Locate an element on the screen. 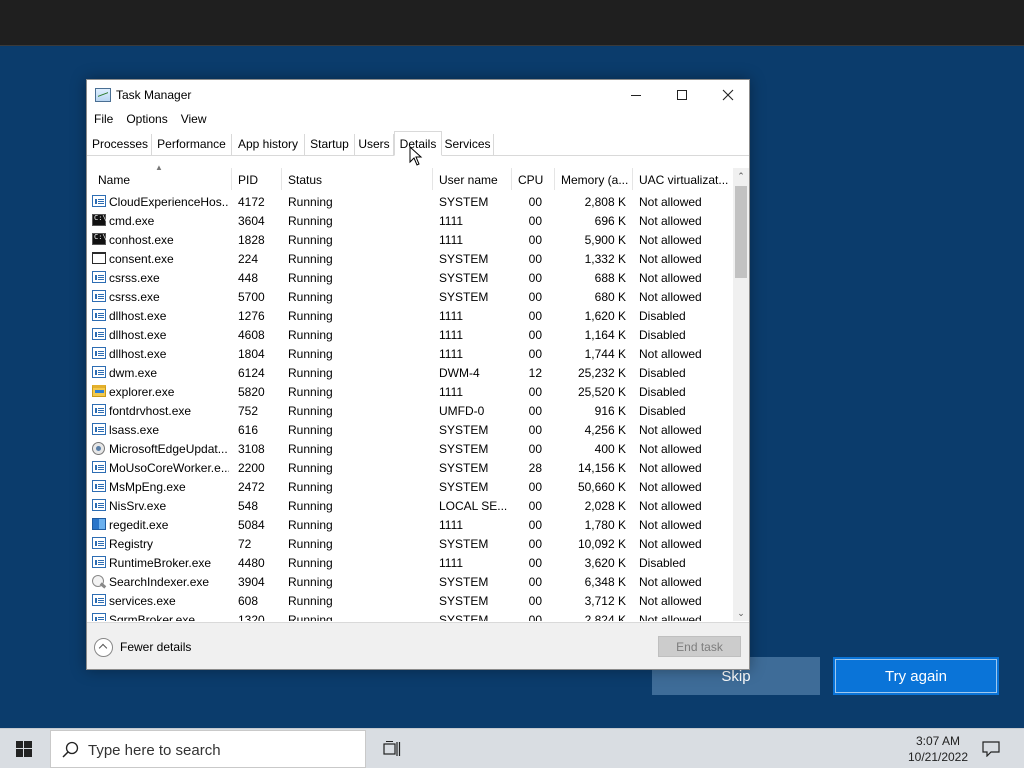  column-pid: PID is located at coordinates (257, 179).